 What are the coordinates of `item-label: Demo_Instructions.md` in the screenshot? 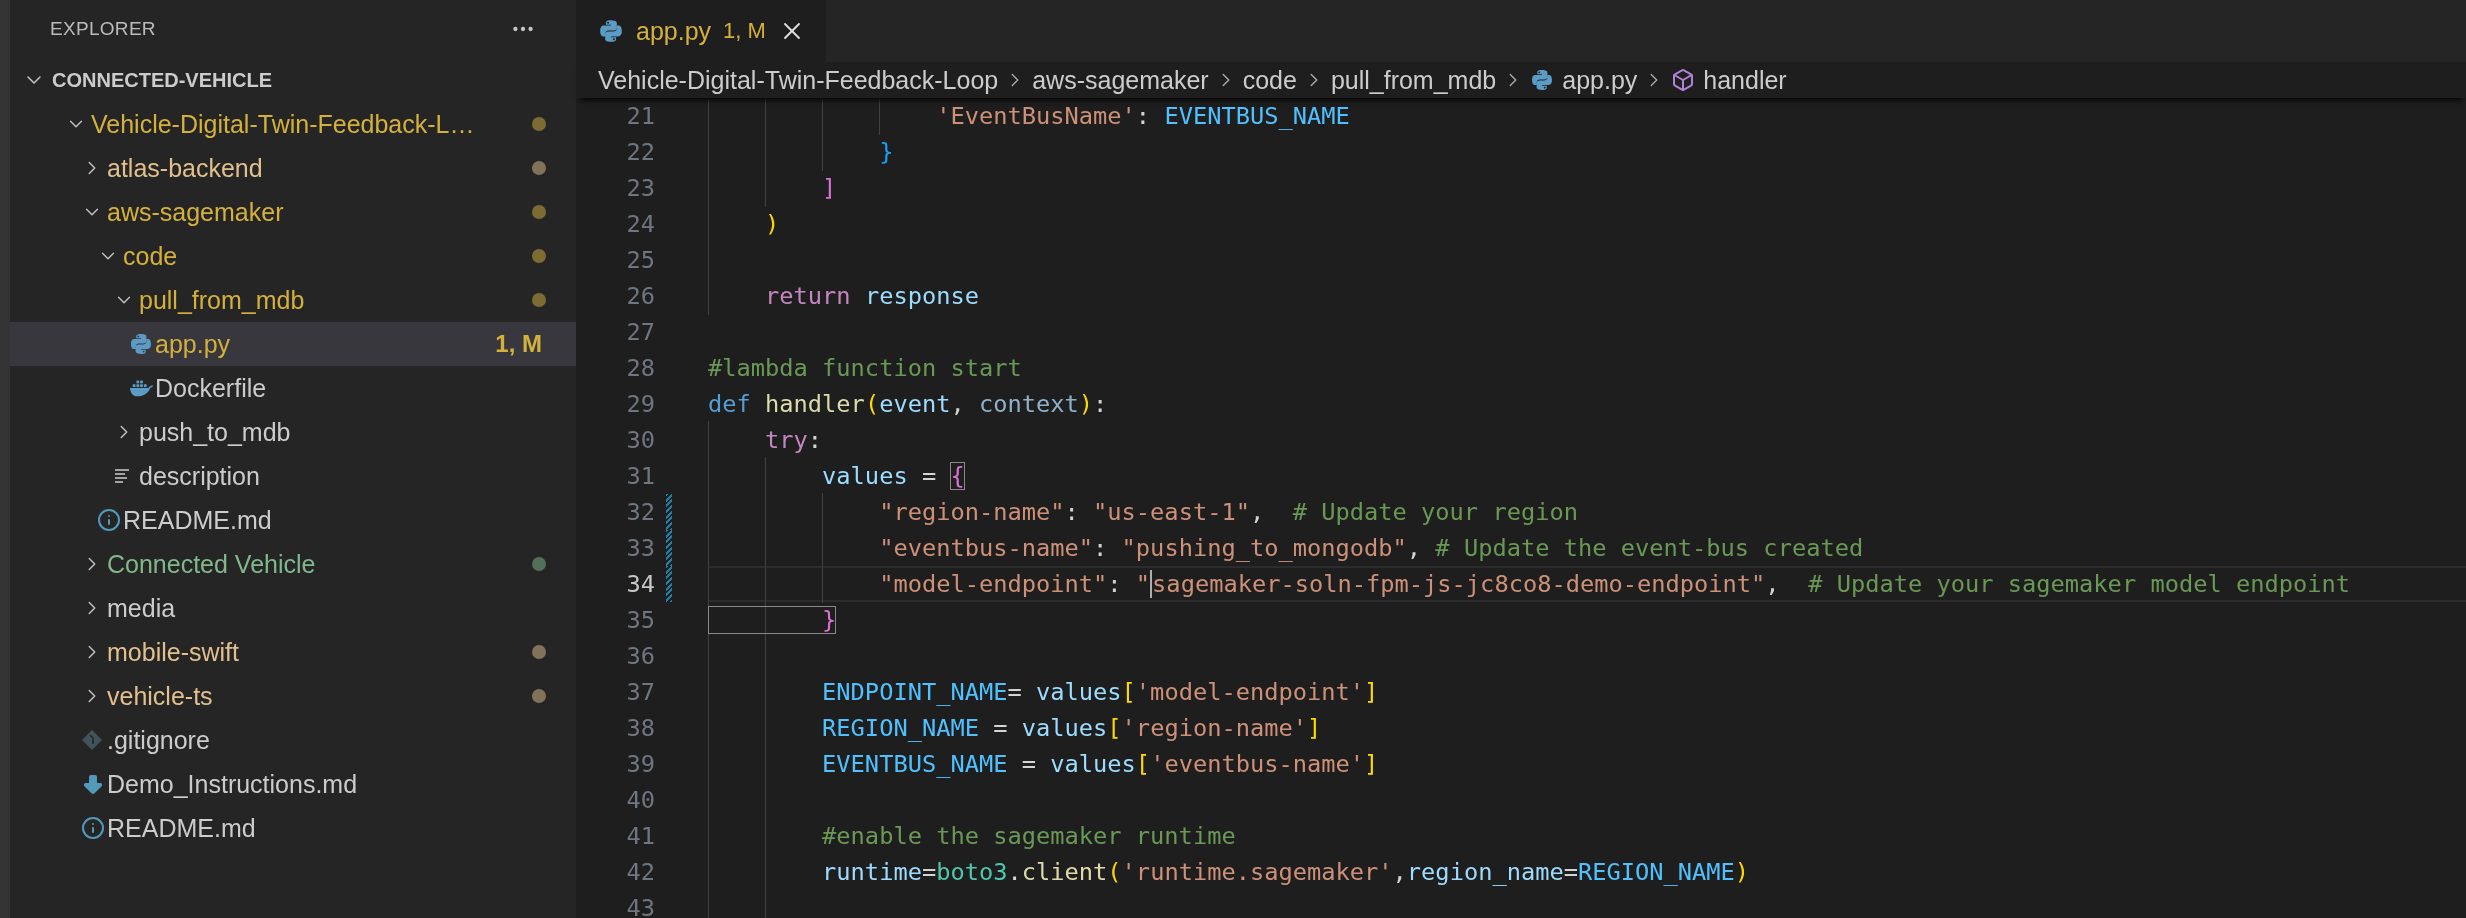 It's located at (233, 784).